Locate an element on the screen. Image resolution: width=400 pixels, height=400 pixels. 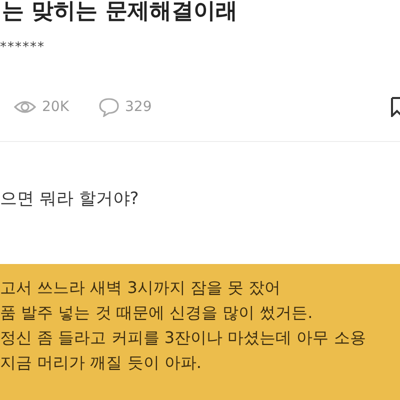
note-line: 정신 좀 들라고 커피를 3잔이나 마셨는데 아무 소용 is located at coordinates (183, 338).